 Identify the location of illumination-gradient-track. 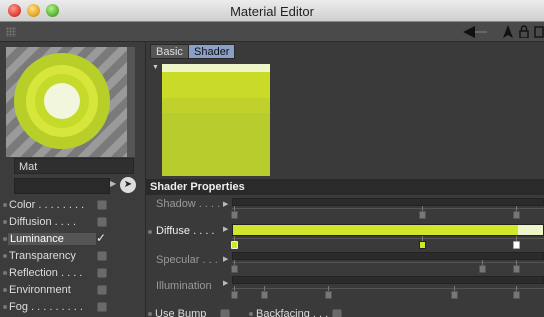
(388, 280).